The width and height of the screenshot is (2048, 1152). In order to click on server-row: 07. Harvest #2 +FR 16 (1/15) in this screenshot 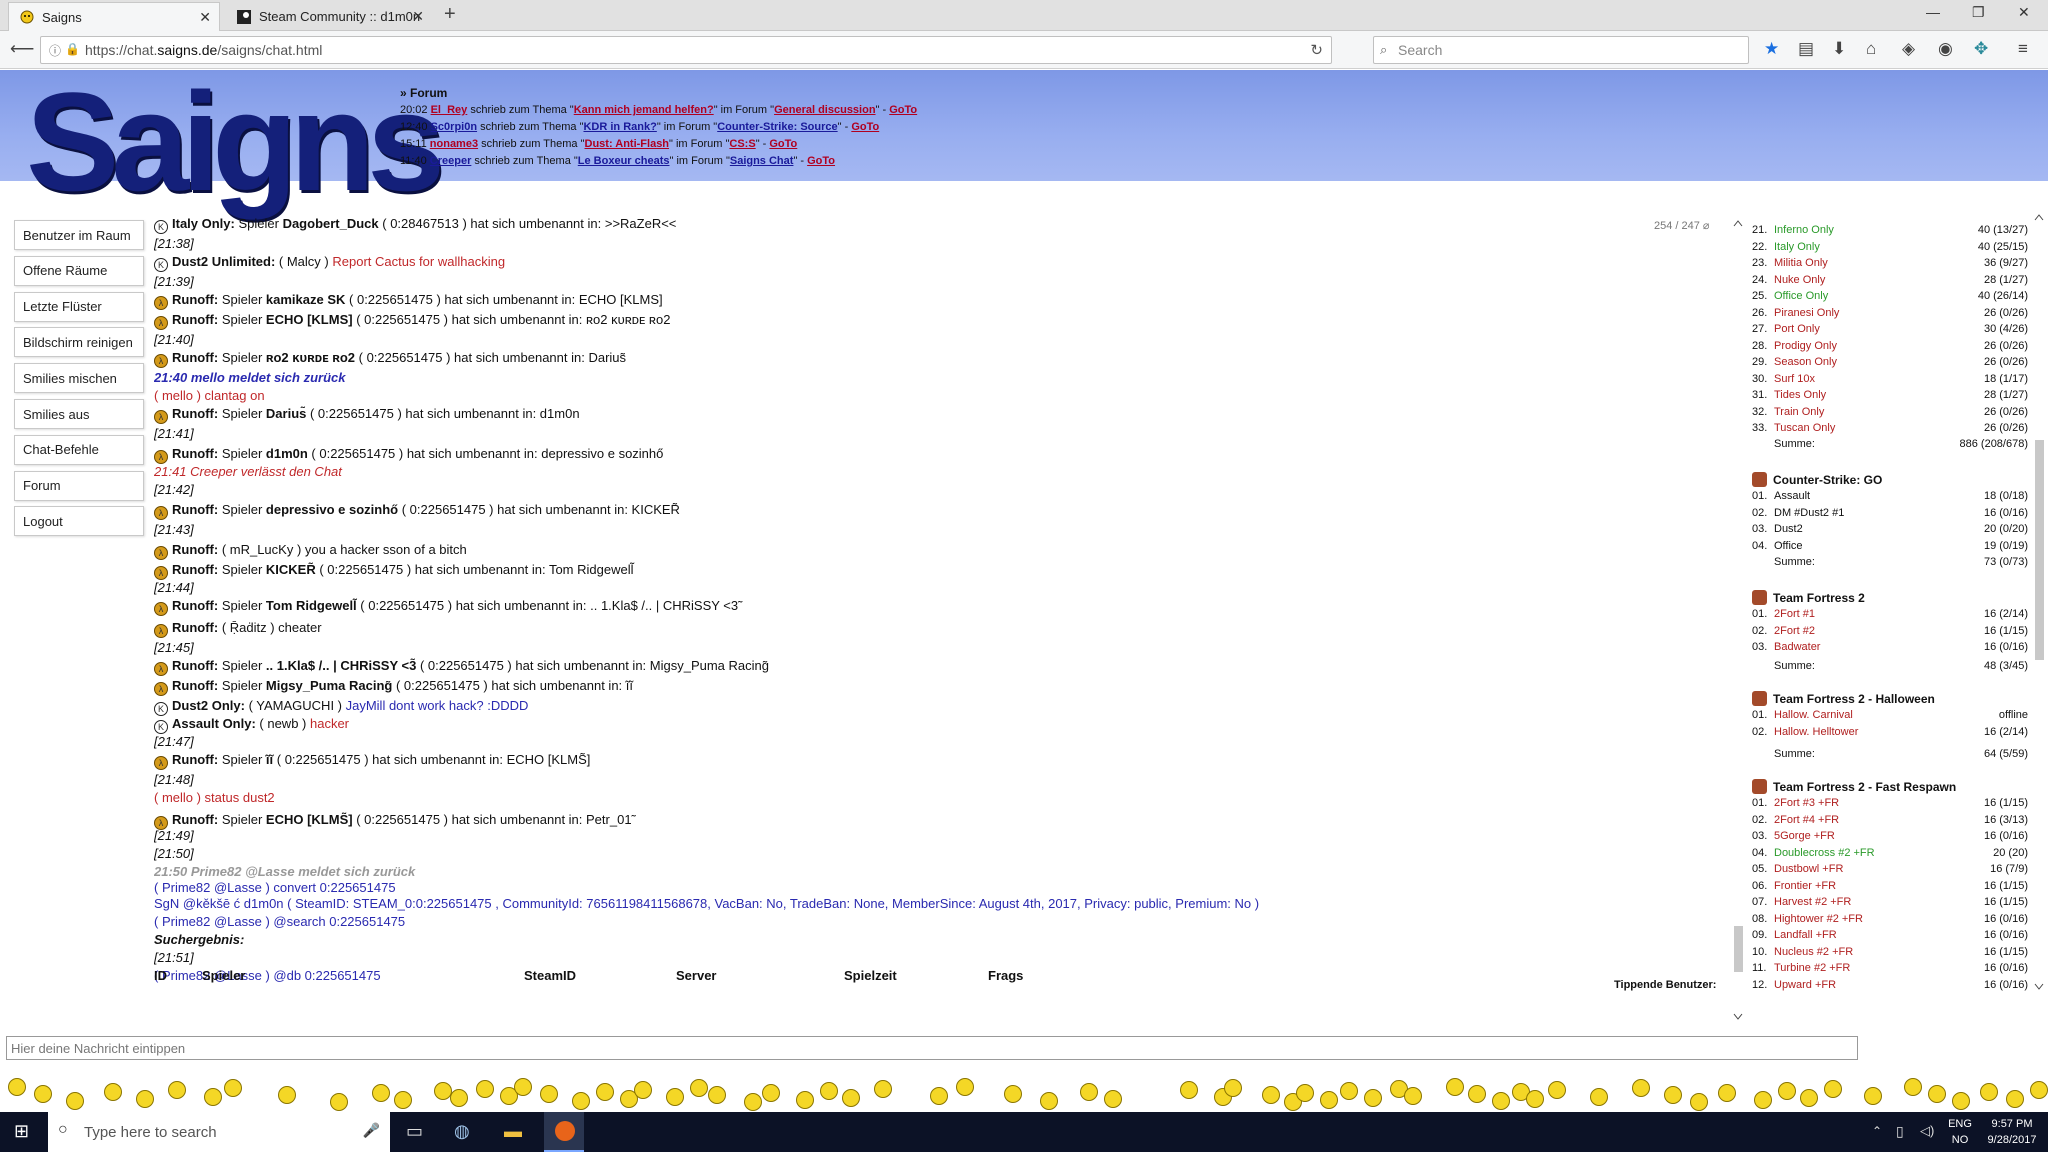, I will do `click(1890, 904)`.